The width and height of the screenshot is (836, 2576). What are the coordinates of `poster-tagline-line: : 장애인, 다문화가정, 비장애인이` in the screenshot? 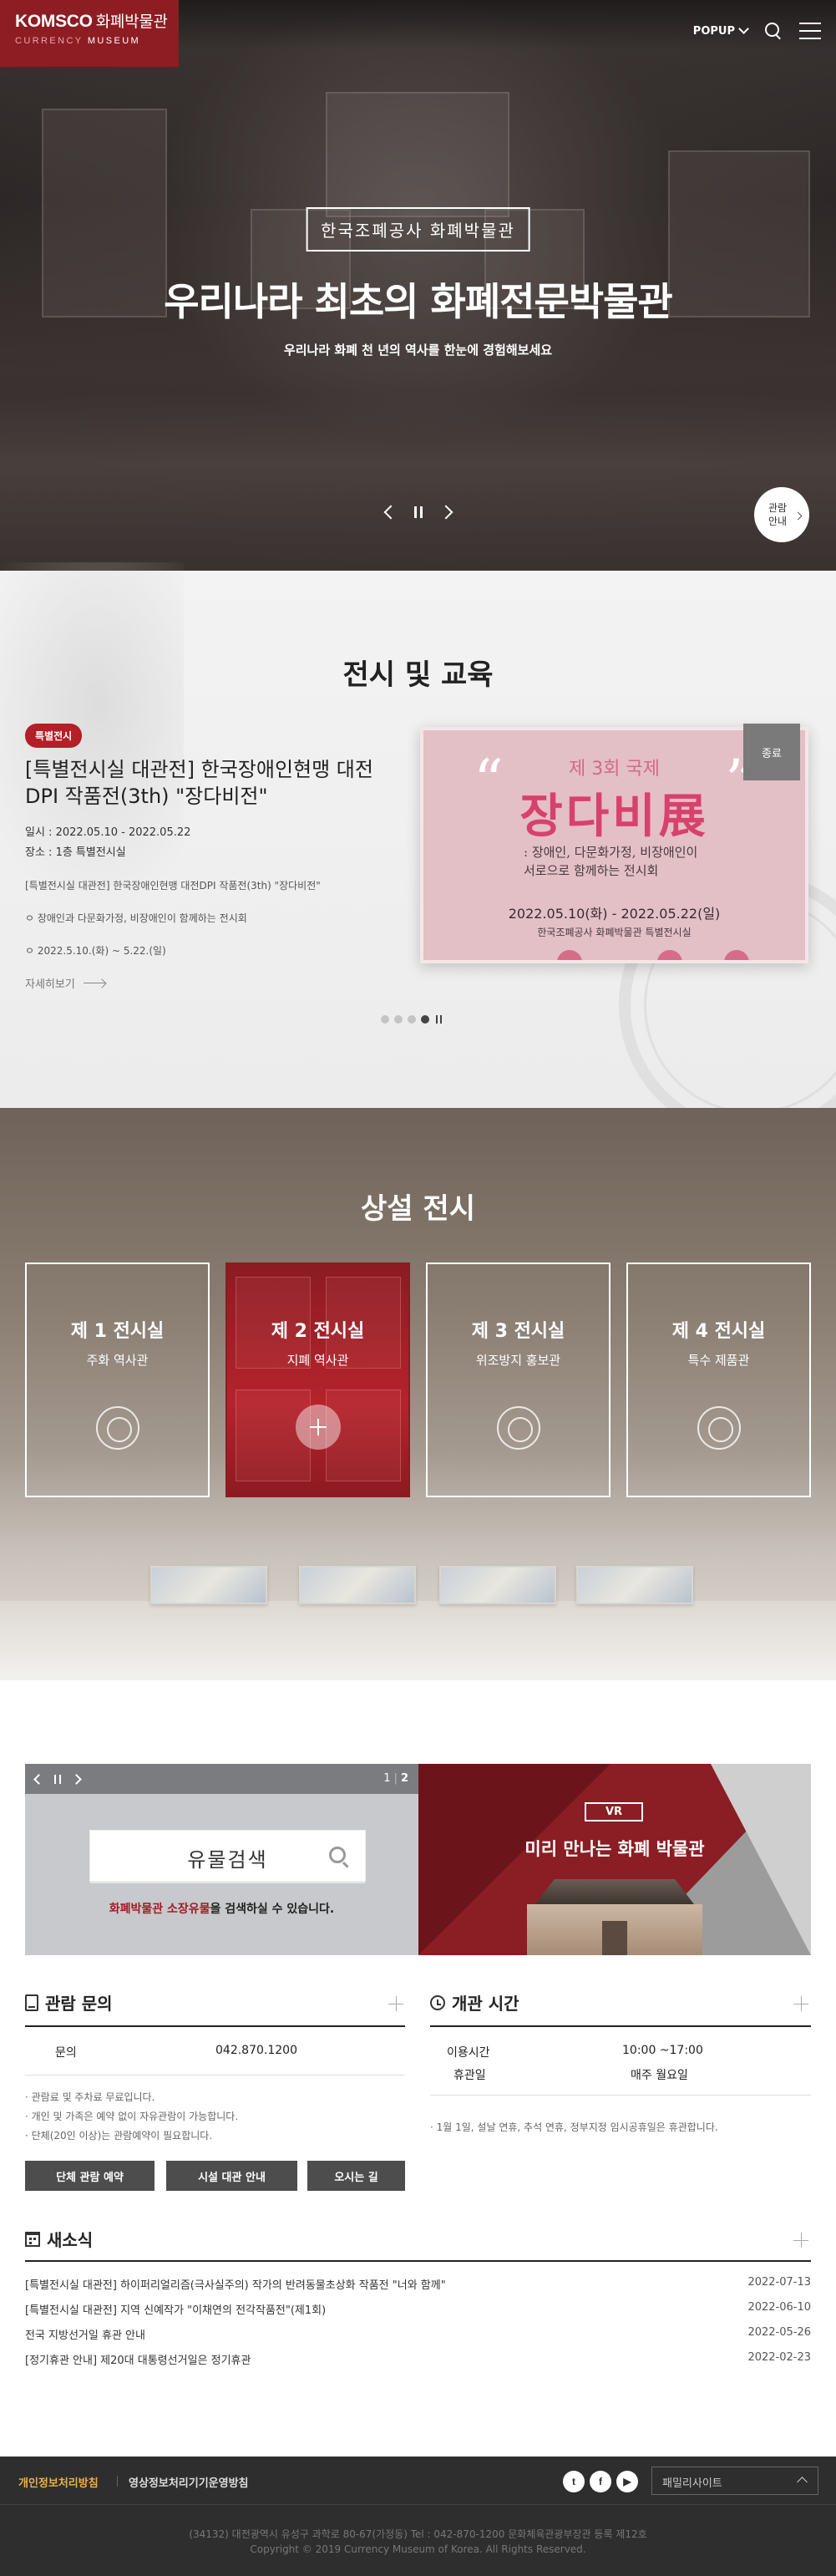 It's located at (611, 852).